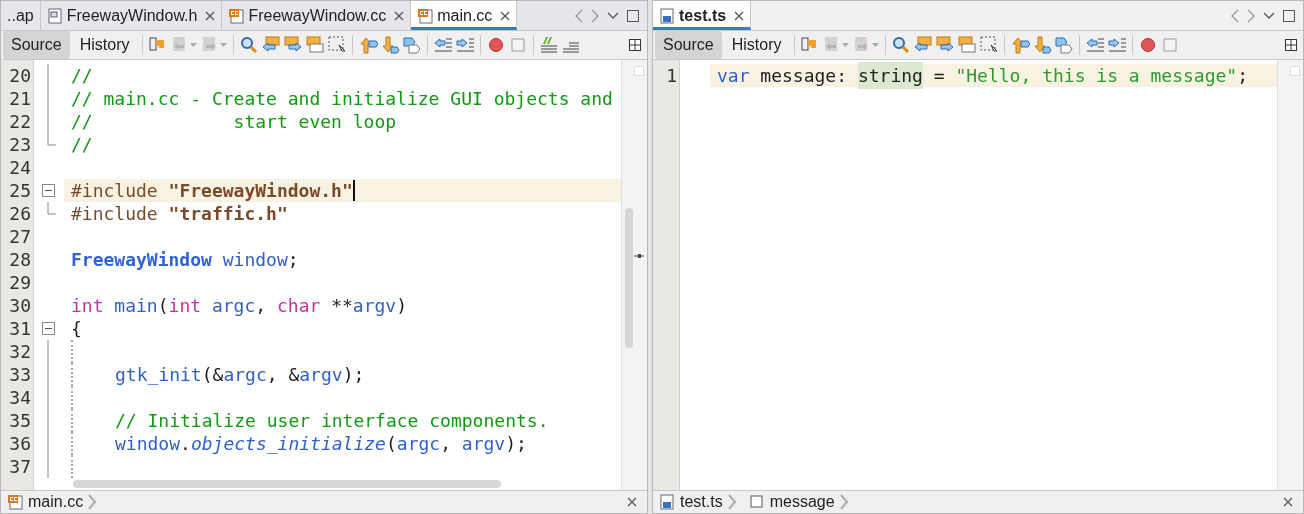 This screenshot has width=1304, height=514. I want to click on line-number: 34, so click(20, 397).